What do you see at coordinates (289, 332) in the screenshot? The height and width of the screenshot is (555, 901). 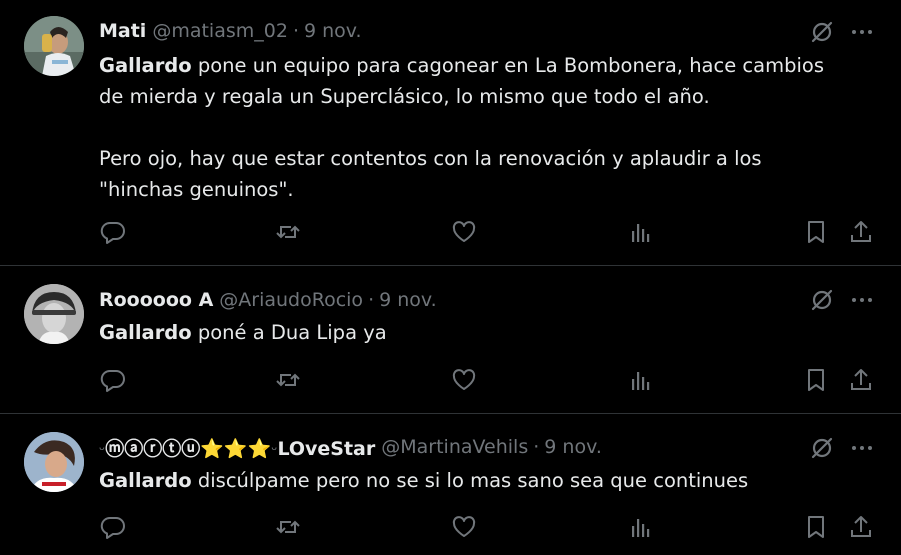 I see `text-span: poné a Dua Lipa ya` at bounding box center [289, 332].